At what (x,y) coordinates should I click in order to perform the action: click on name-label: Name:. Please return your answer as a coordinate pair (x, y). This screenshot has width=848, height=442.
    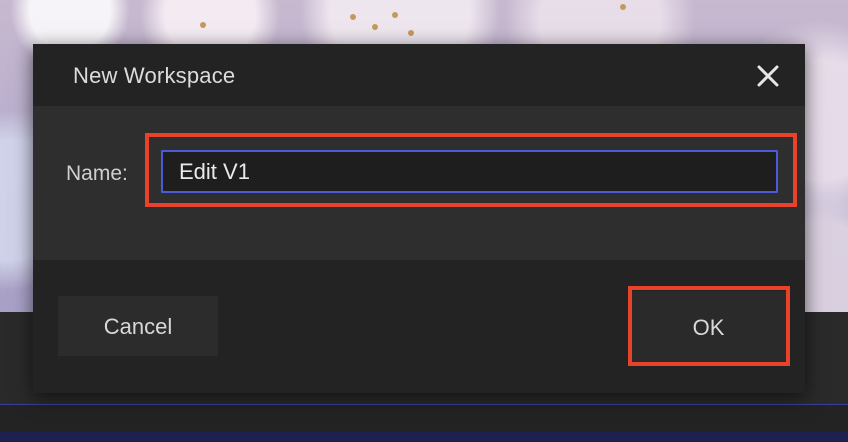
    Looking at the image, I should click on (97, 173).